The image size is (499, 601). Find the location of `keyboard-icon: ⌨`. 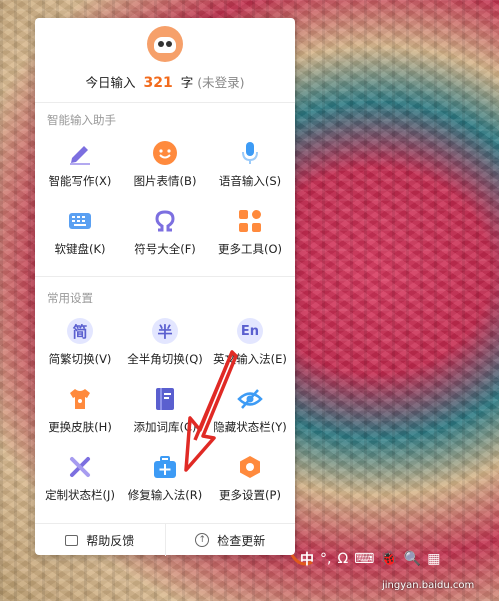

keyboard-icon: ⌨ is located at coordinates (364, 559).